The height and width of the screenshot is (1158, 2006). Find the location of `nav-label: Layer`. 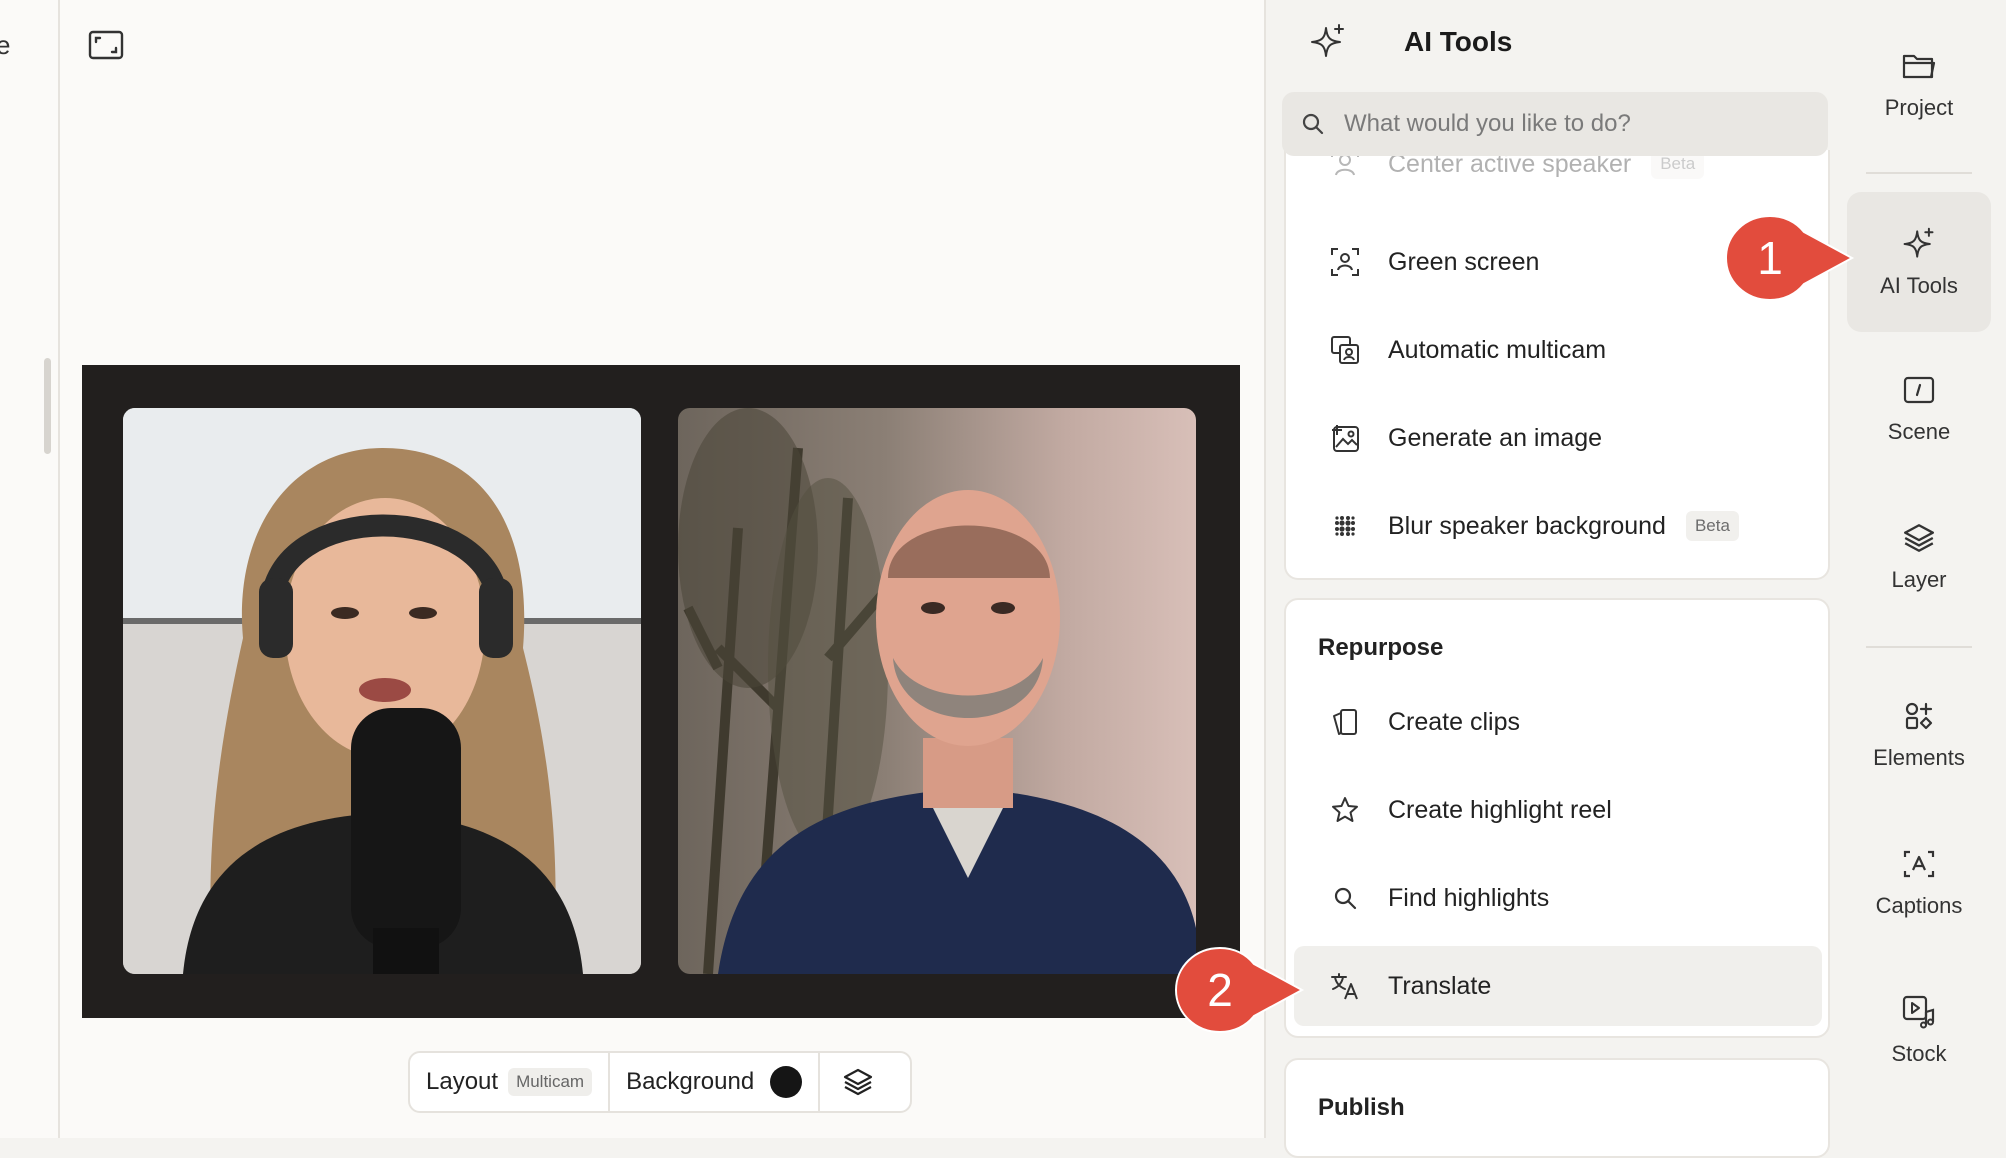

nav-label: Layer is located at coordinates (1919, 579).